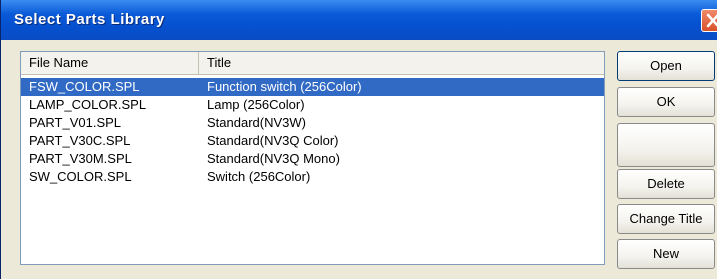 The image size is (717, 279). What do you see at coordinates (273, 140) in the screenshot?
I see `row-title: Standard(NV3Q Color)` at bounding box center [273, 140].